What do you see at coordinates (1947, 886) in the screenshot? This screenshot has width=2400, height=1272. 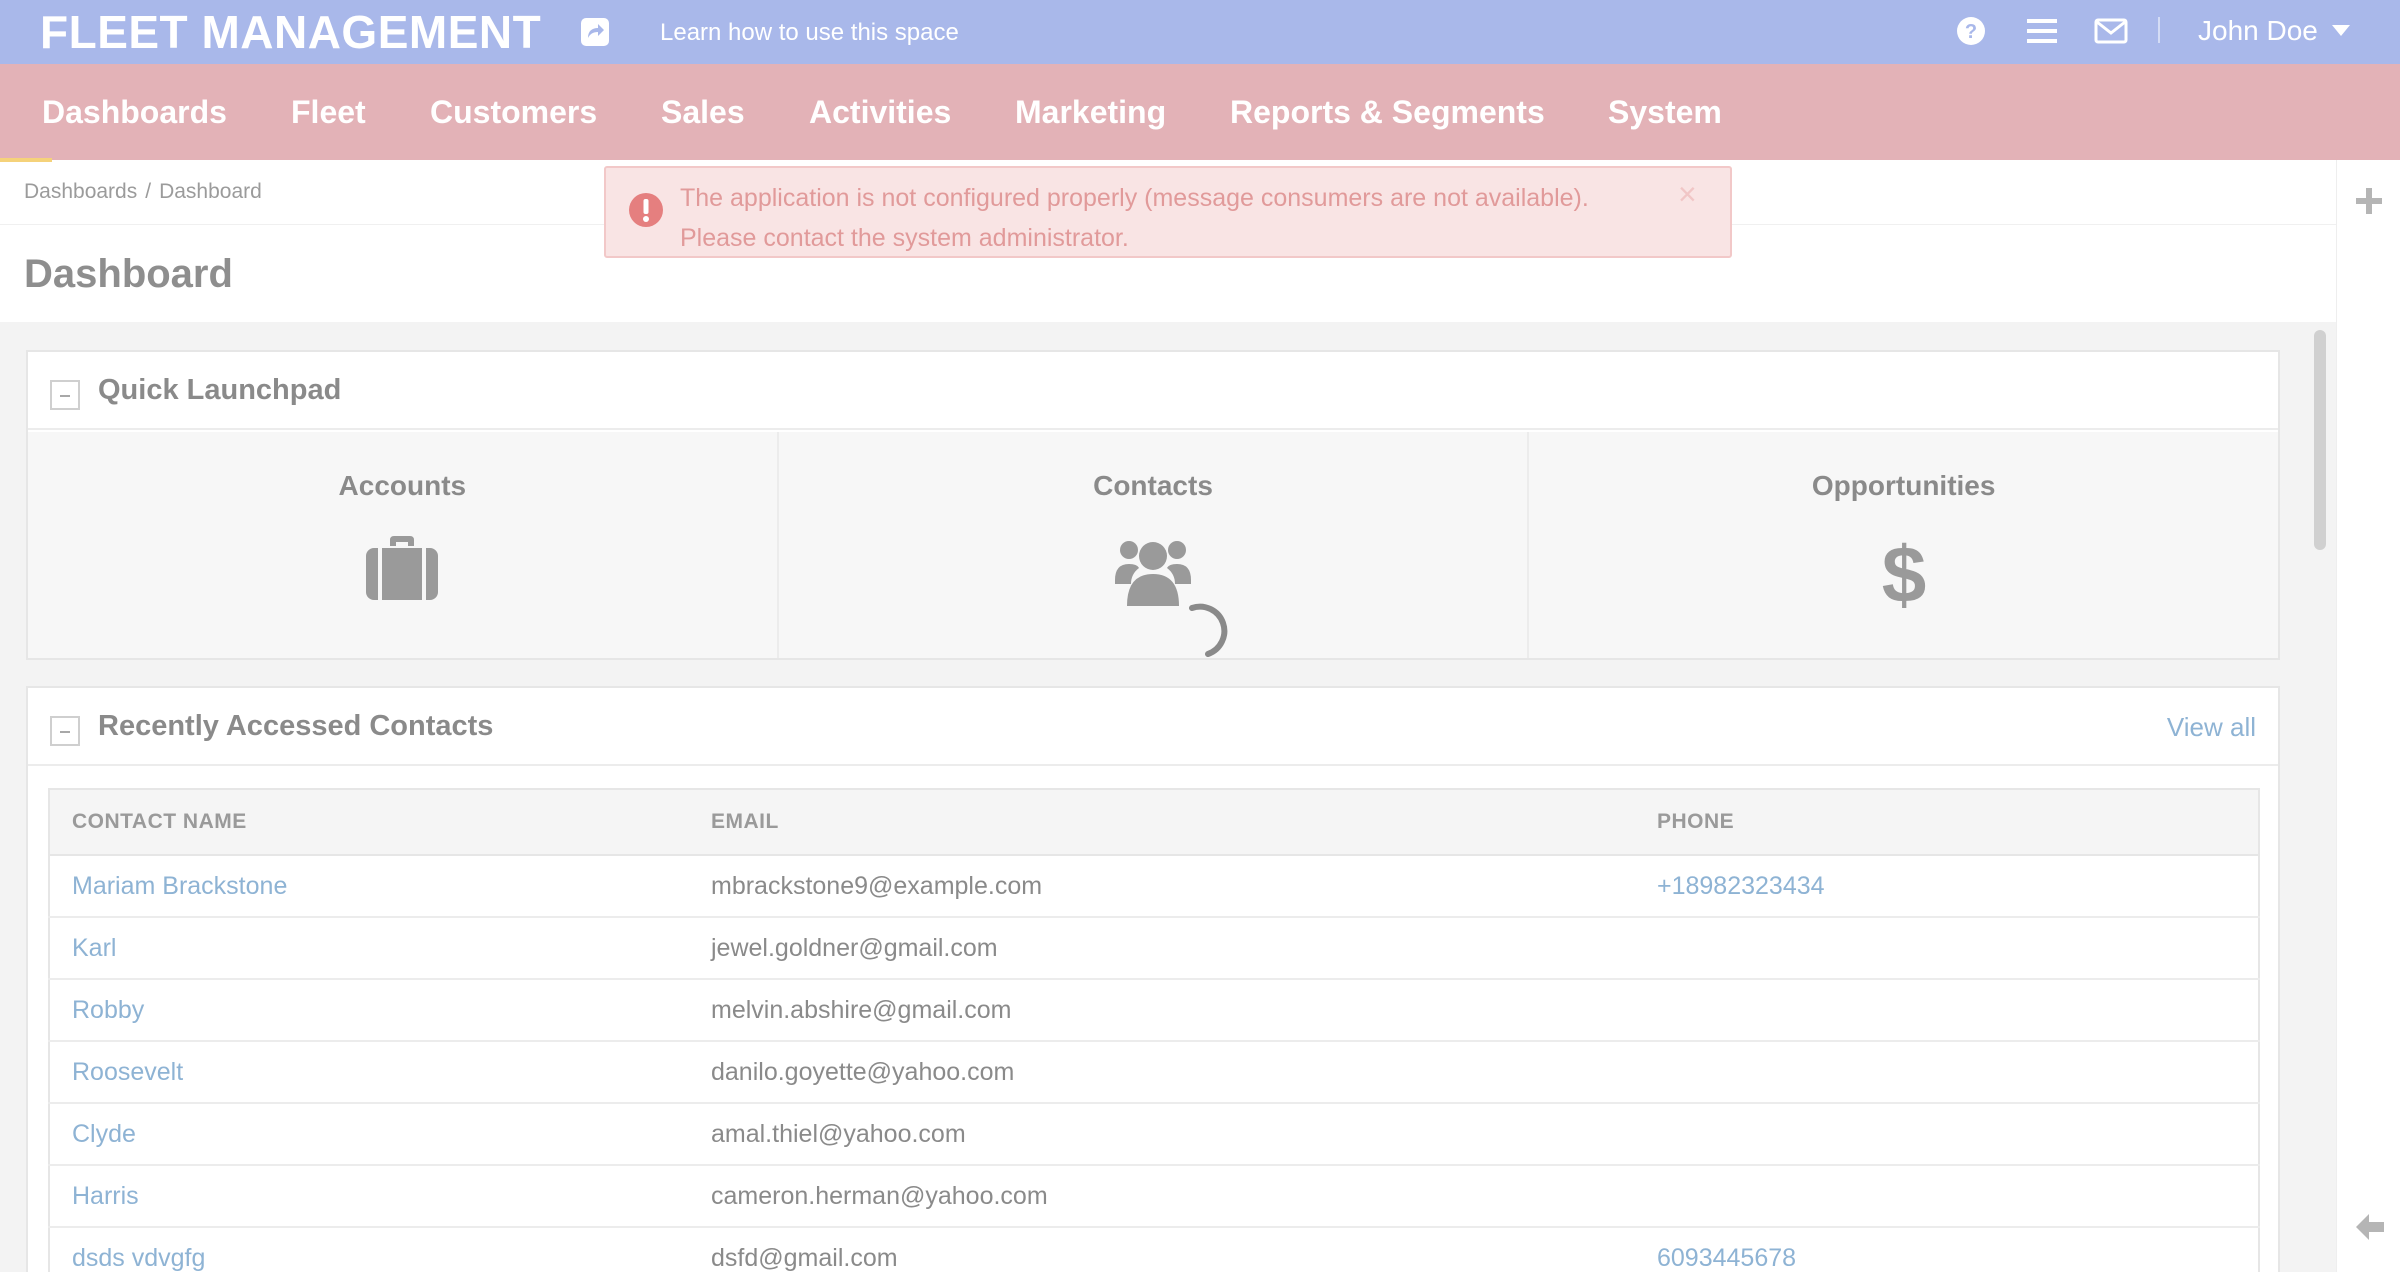 I see `contact-phone-link: +18982323434` at bounding box center [1947, 886].